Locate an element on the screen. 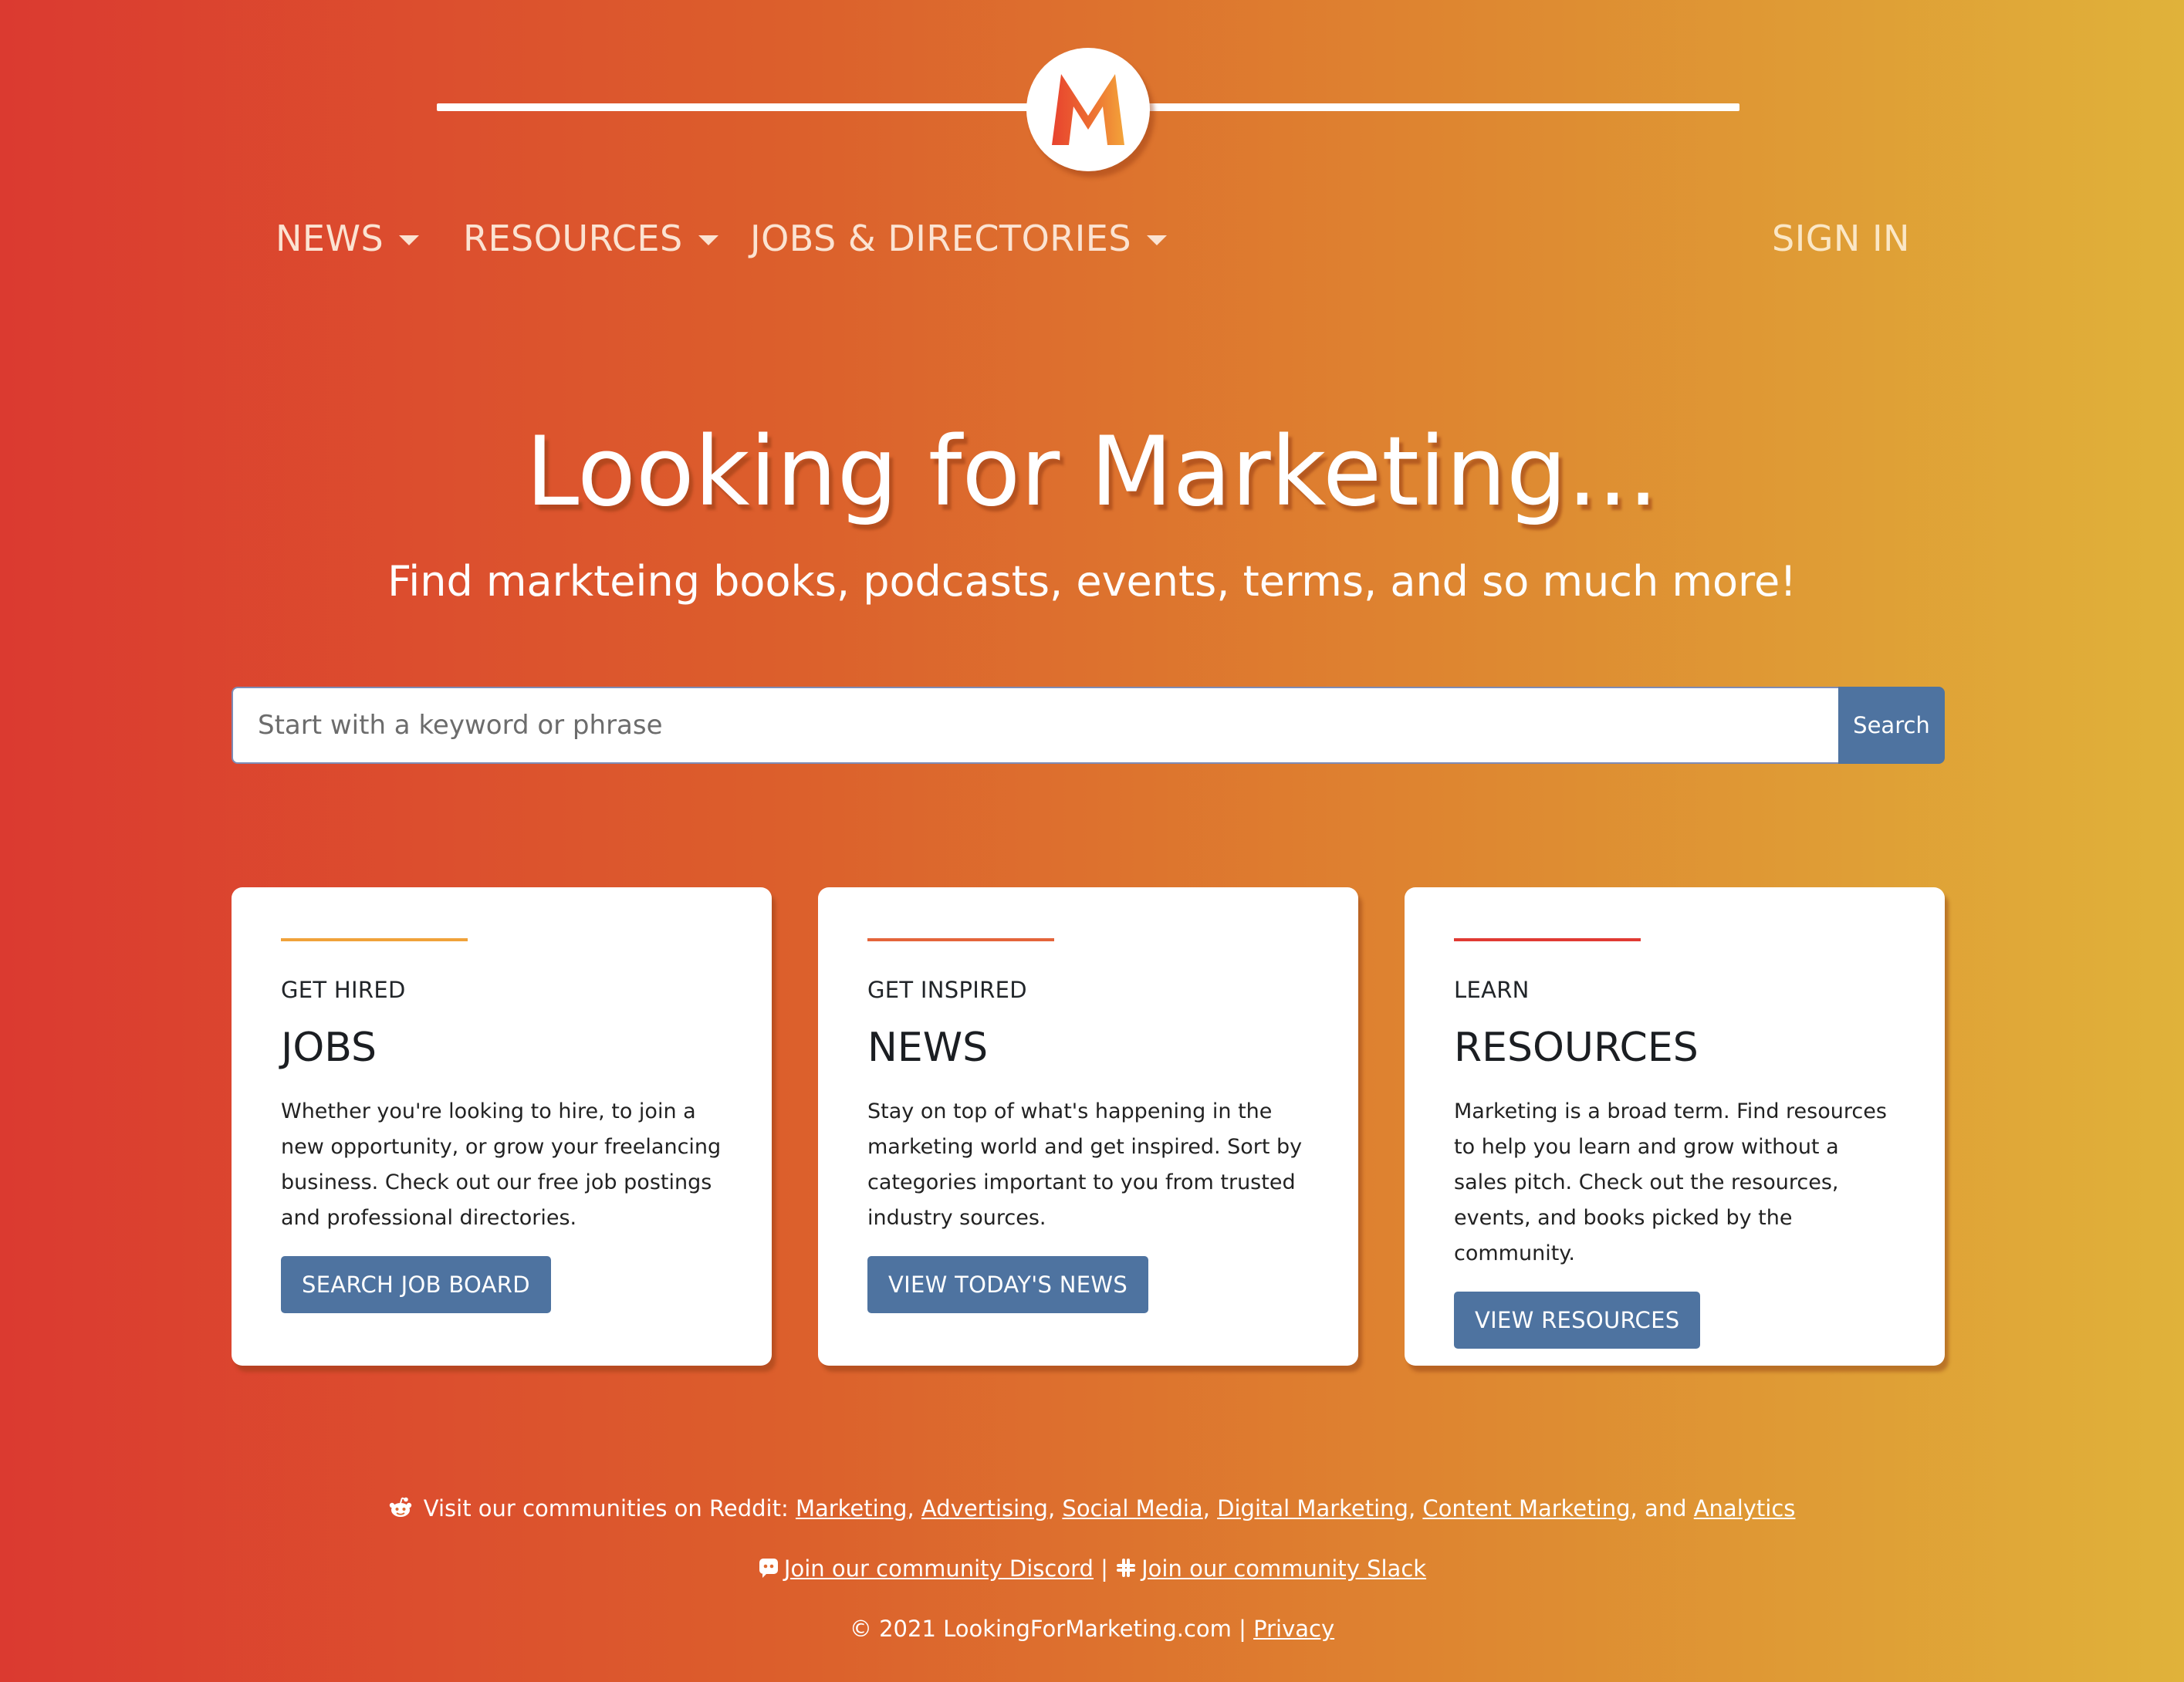  search-button: Search is located at coordinates (1891, 725).